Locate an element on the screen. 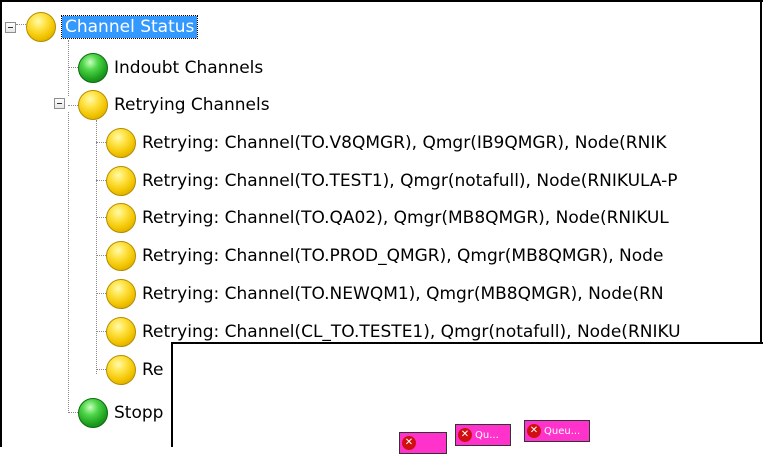 The height and width of the screenshot is (454, 763). tree-node-retrying-channel: Re is located at coordinates (135, 370).